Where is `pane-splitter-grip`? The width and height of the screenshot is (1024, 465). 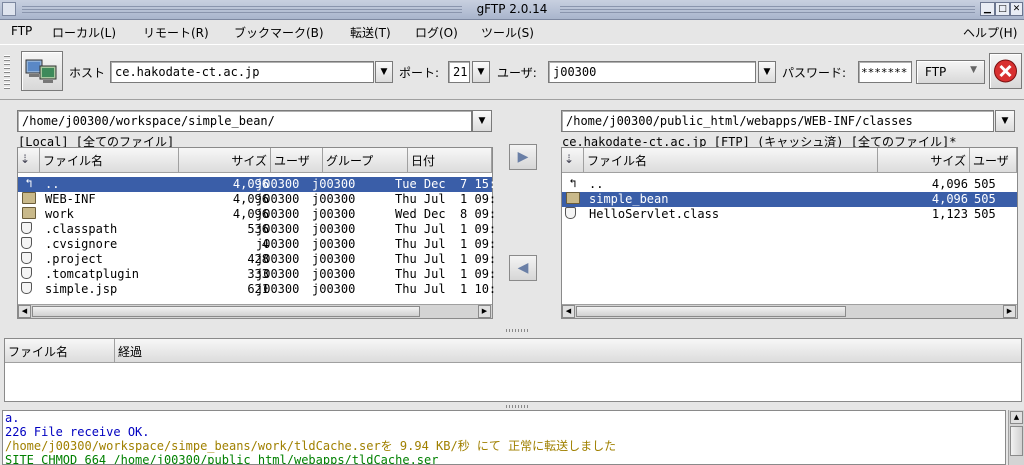 pane-splitter-grip is located at coordinates (518, 330).